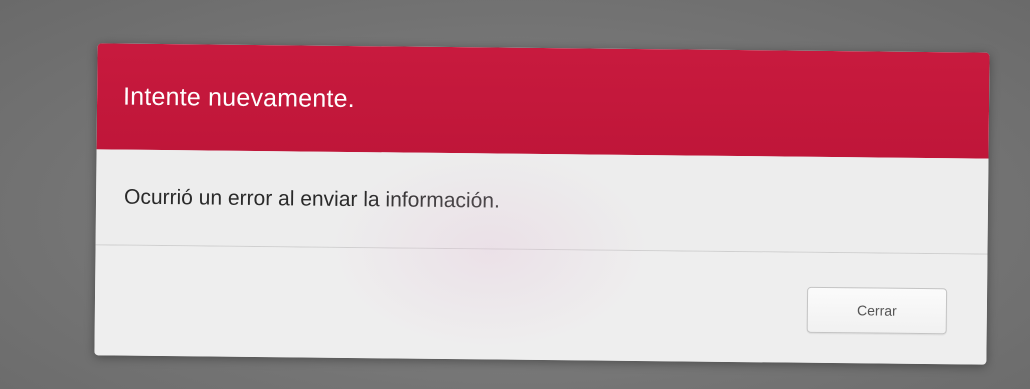  What do you see at coordinates (877, 310) in the screenshot?
I see `close-button: Cerrar` at bounding box center [877, 310].